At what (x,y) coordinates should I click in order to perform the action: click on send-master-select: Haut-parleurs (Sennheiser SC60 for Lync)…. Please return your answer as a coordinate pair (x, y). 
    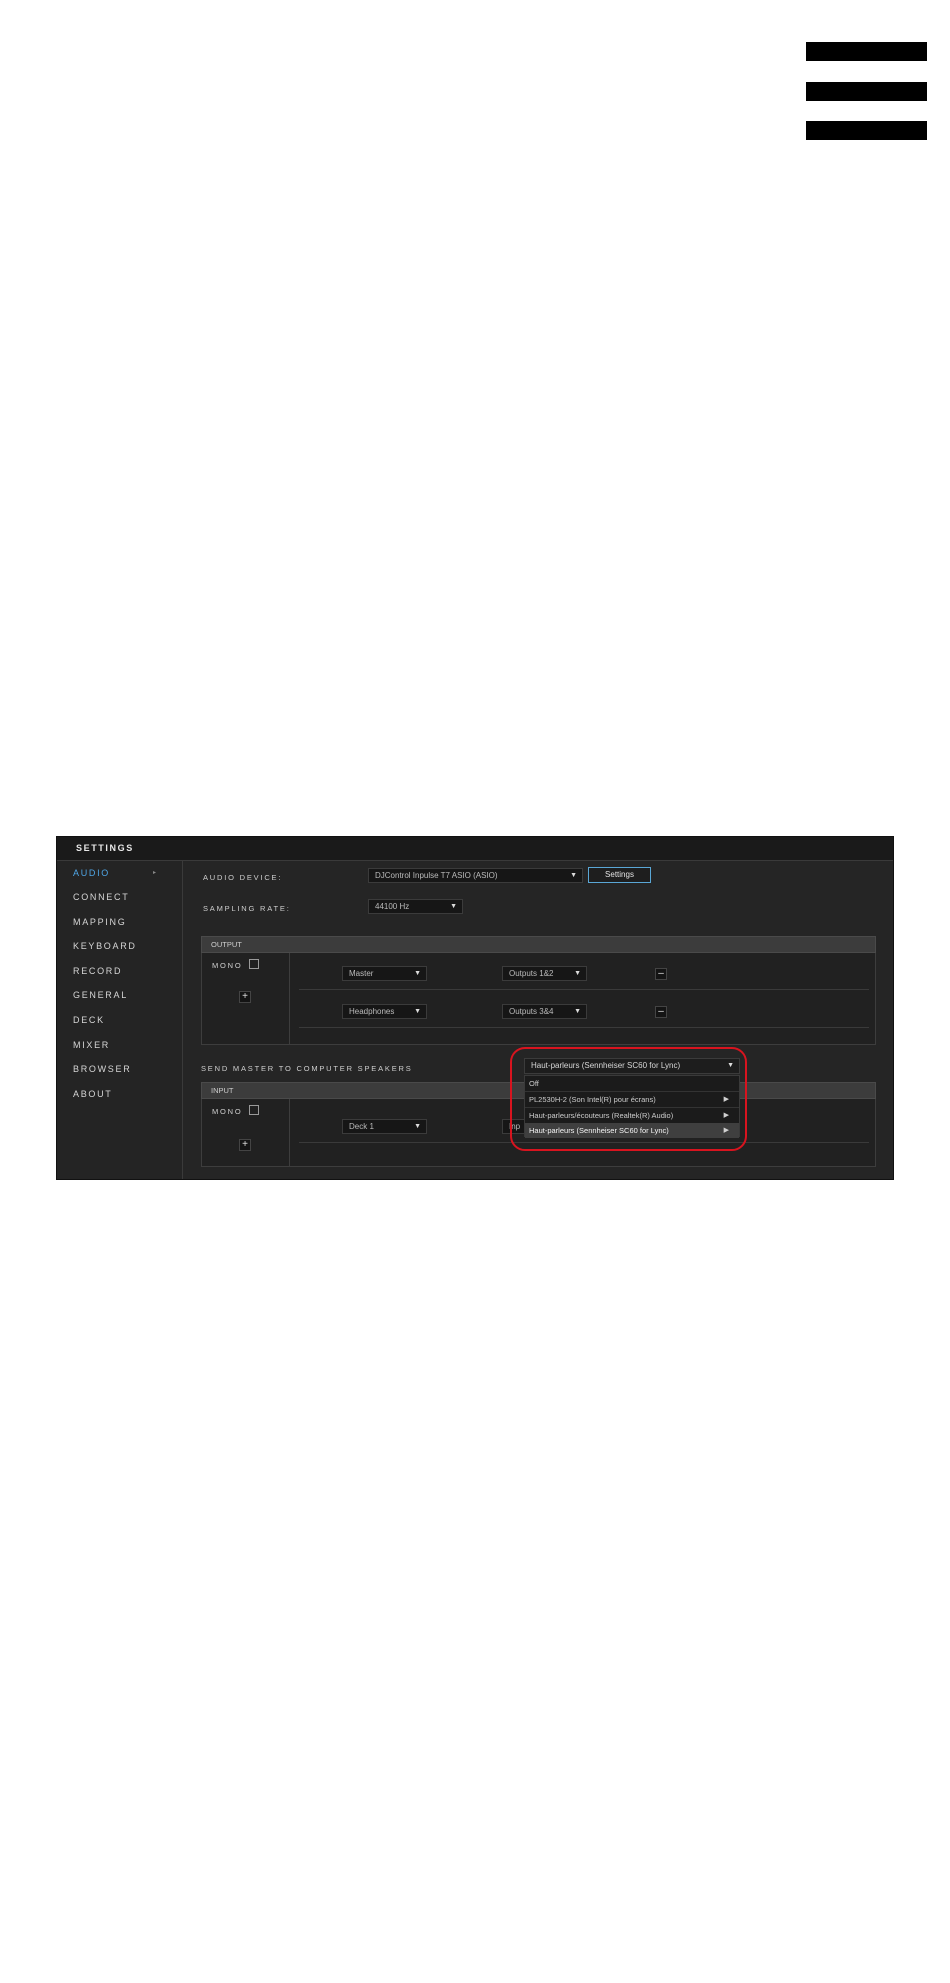
    Looking at the image, I should click on (632, 1066).